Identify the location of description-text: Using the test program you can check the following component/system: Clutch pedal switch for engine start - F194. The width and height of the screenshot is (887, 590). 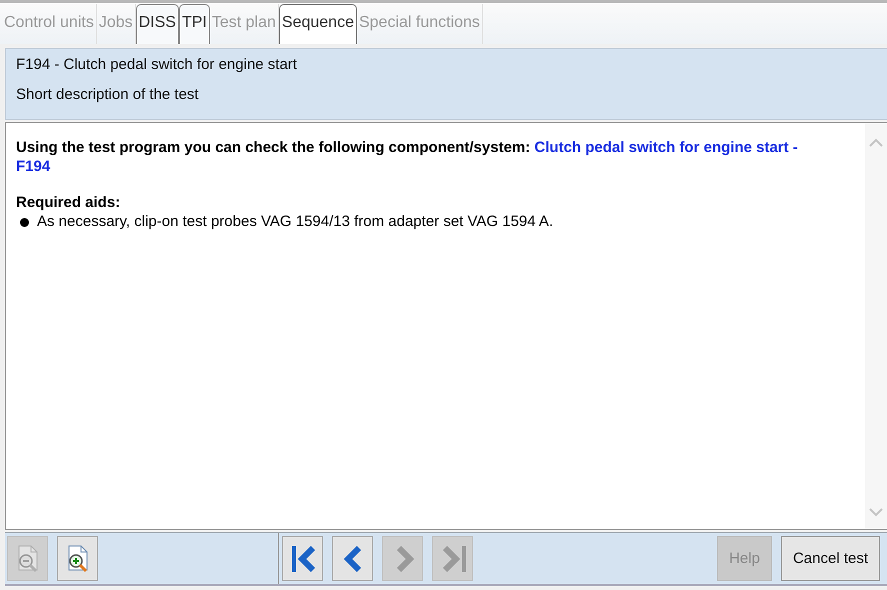
(407, 157).